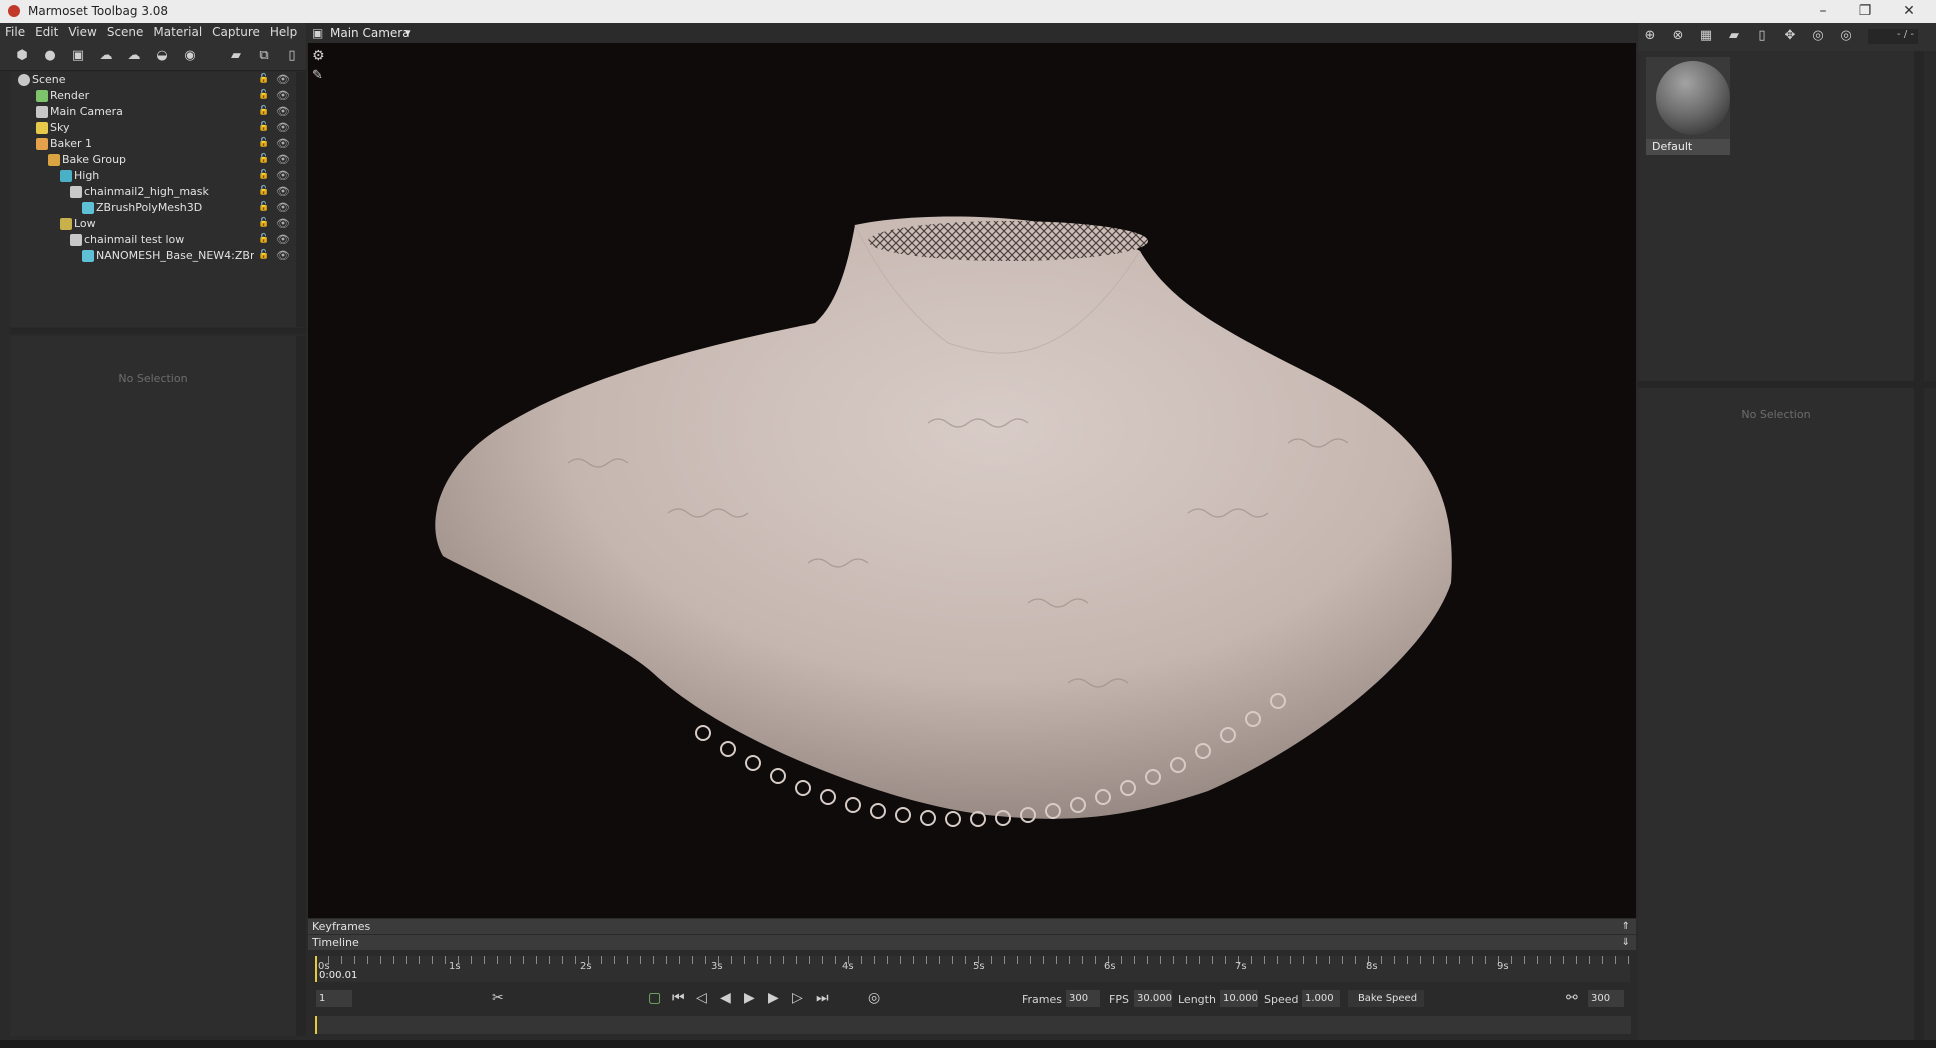 This screenshot has width=1936, height=1048. Describe the element at coordinates (158, 331) in the screenshot. I see `panel-splitter` at that location.